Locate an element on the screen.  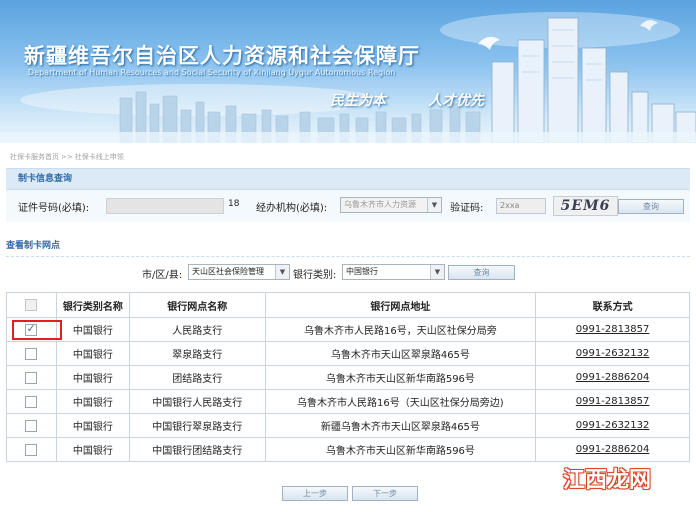
slogan-1: 民生为本 is located at coordinates (358, 101).